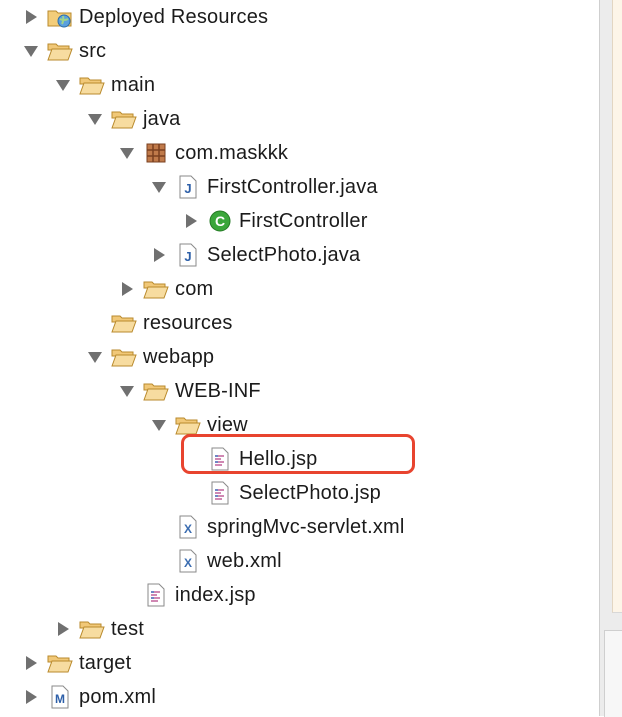  I want to click on svg-text: M, so click(60, 699).